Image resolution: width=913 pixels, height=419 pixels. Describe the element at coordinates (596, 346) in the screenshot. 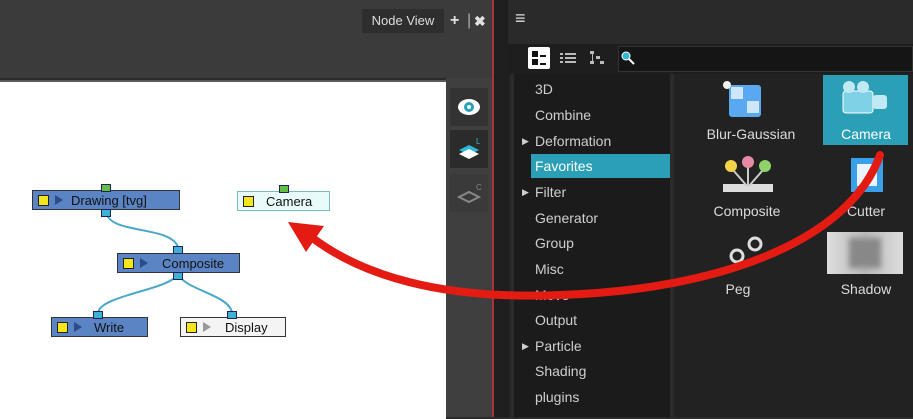

I see `category-particle: ▶ Particle` at that location.